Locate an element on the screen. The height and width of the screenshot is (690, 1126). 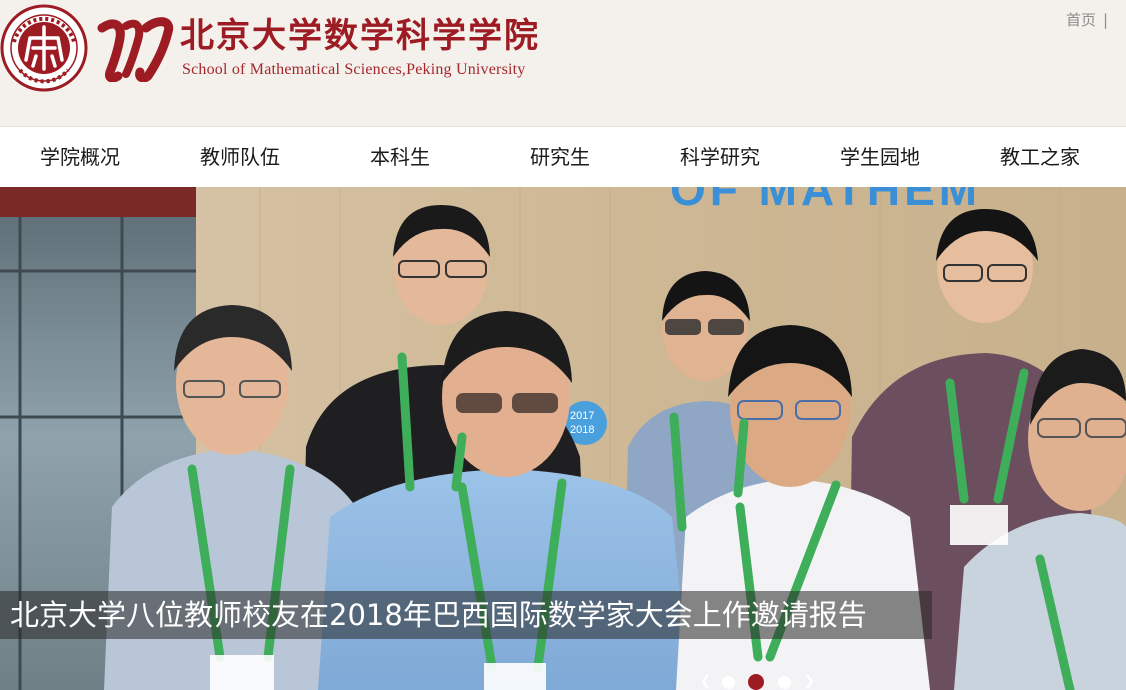
nav-item-students: 学生园地 is located at coordinates (880, 157).